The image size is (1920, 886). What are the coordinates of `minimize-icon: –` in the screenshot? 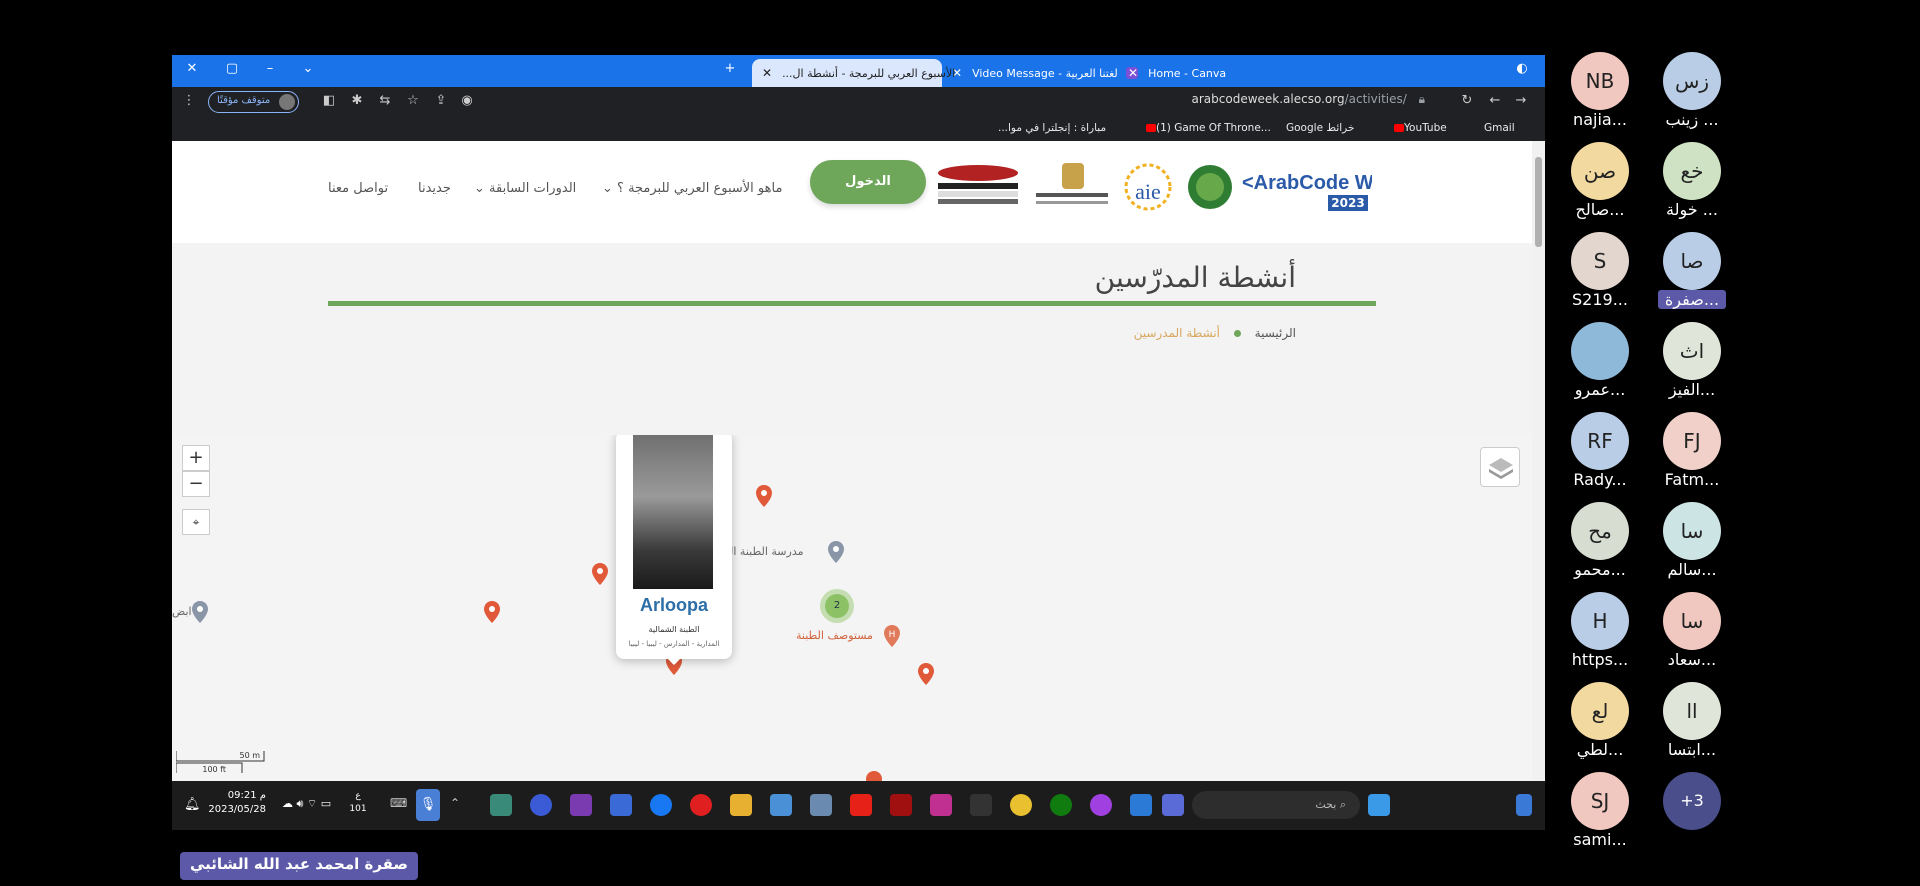 It's located at (270, 68).